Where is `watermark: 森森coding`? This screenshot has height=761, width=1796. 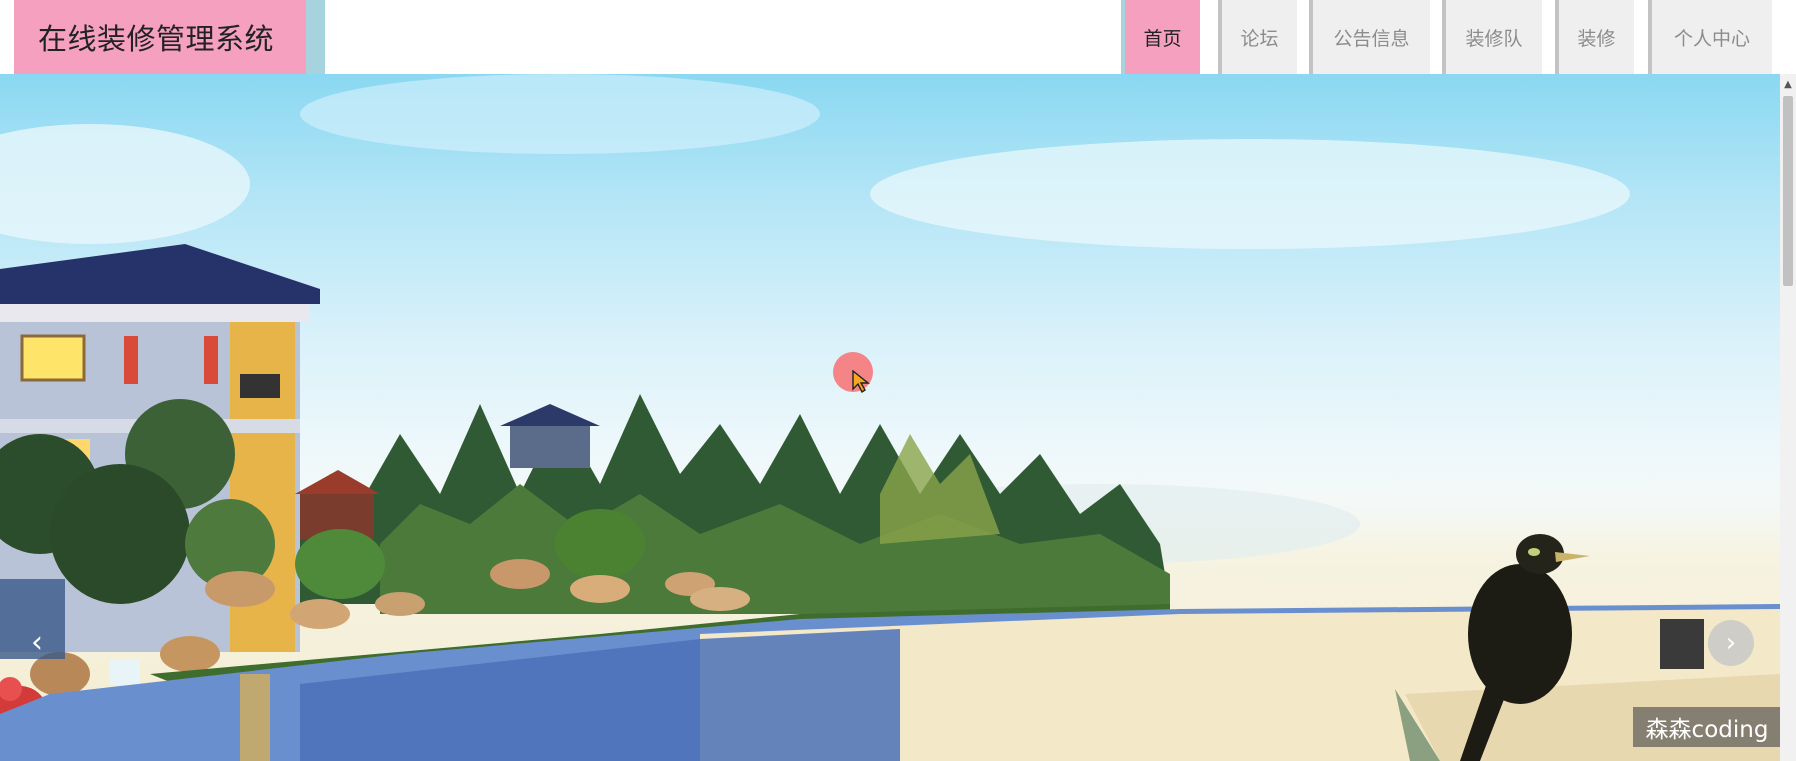 watermark: 森森coding is located at coordinates (1707, 727).